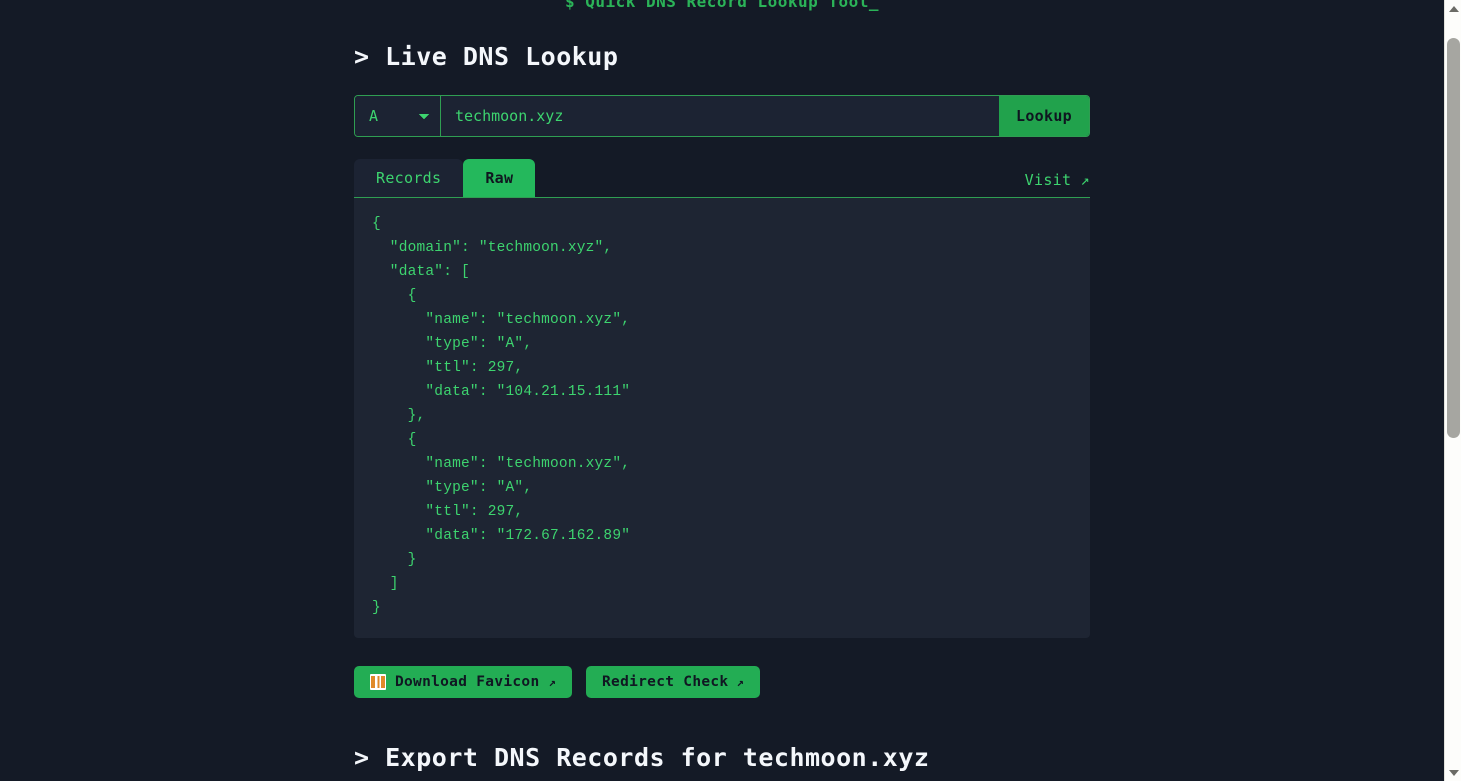  What do you see at coordinates (722, 56) in the screenshot?
I see `live-dns-lookup-heading: > Live DNS Lookup` at bounding box center [722, 56].